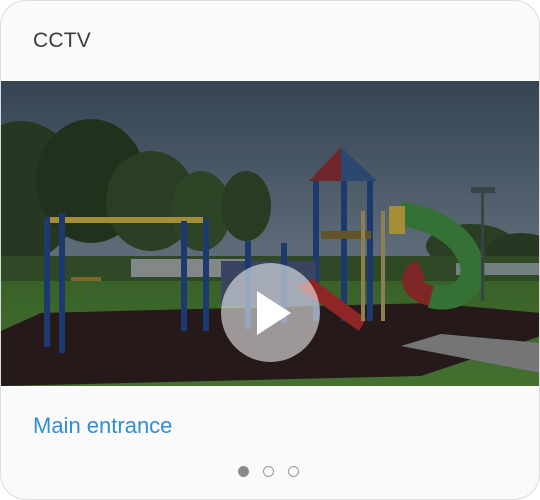  I want to click on pagination-dots, so click(268, 471).